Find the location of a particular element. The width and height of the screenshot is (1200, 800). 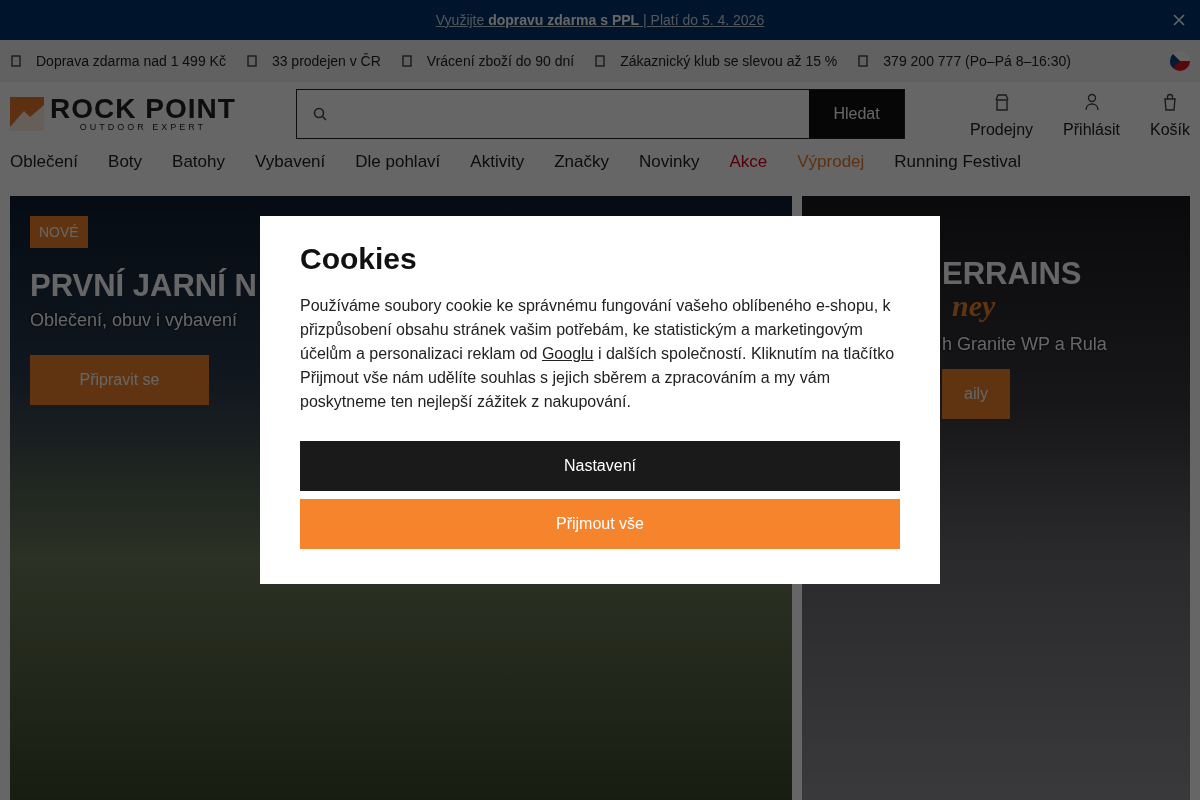

new-badge: NOVÉ is located at coordinates (59, 232).